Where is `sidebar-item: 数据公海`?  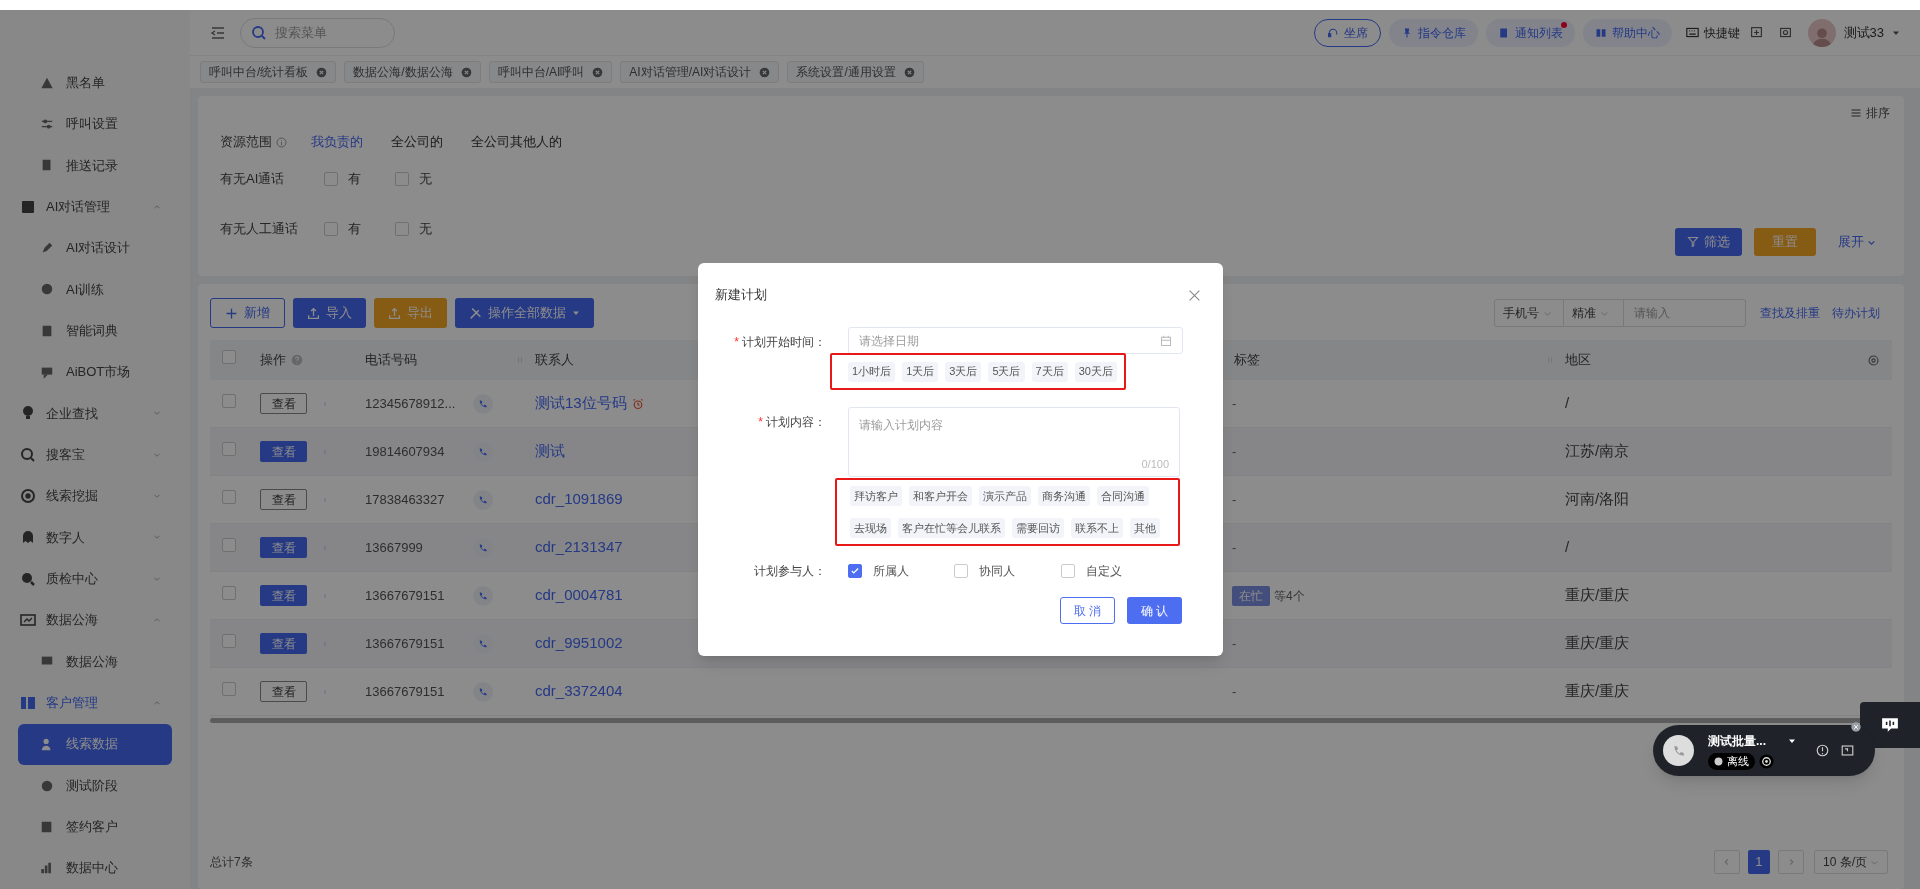 sidebar-item: 数据公海 is located at coordinates (92, 661).